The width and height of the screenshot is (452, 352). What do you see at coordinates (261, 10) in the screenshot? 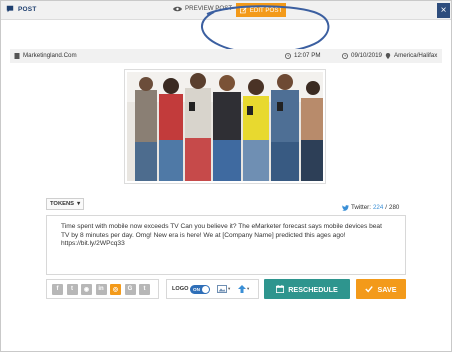
I see `tab-edit-post: EDIT POST` at bounding box center [261, 10].